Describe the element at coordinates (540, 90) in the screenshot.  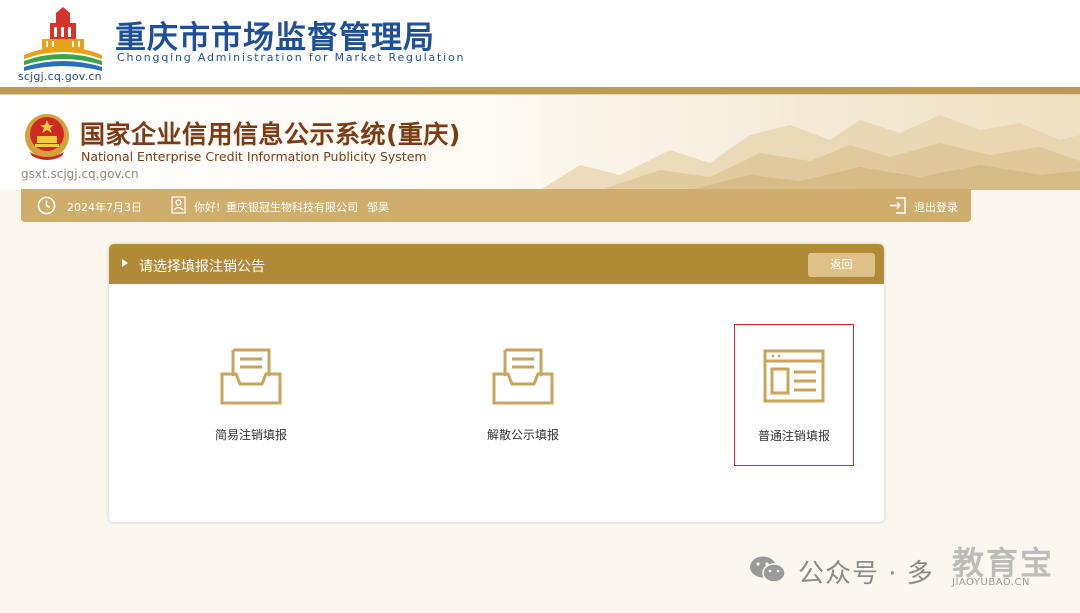
I see `header-divider` at that location.